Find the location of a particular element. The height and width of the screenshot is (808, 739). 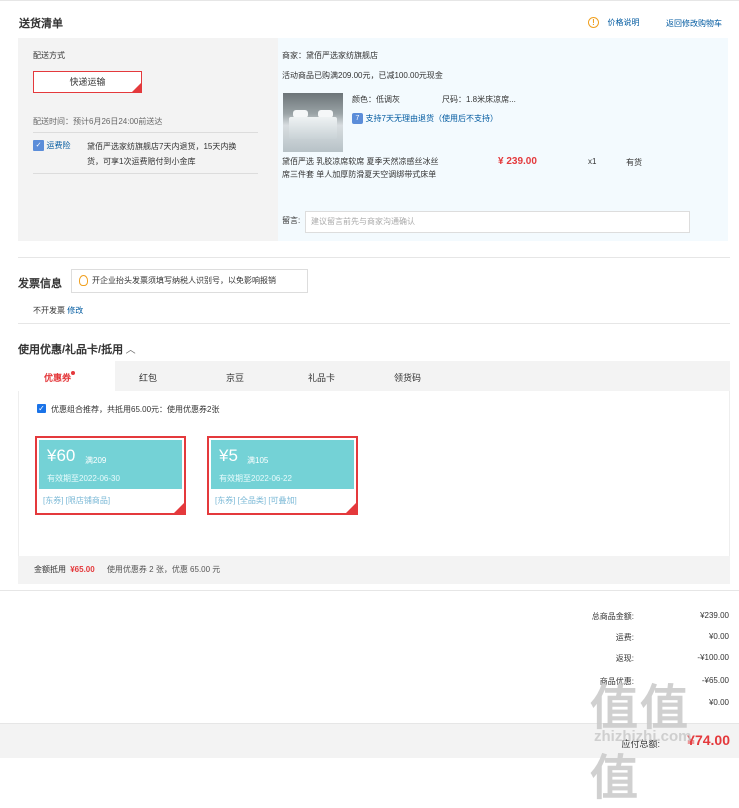

return-policy-text: 支持7天无理由退货（使用后不支持） is located at coordinates (431, 118).